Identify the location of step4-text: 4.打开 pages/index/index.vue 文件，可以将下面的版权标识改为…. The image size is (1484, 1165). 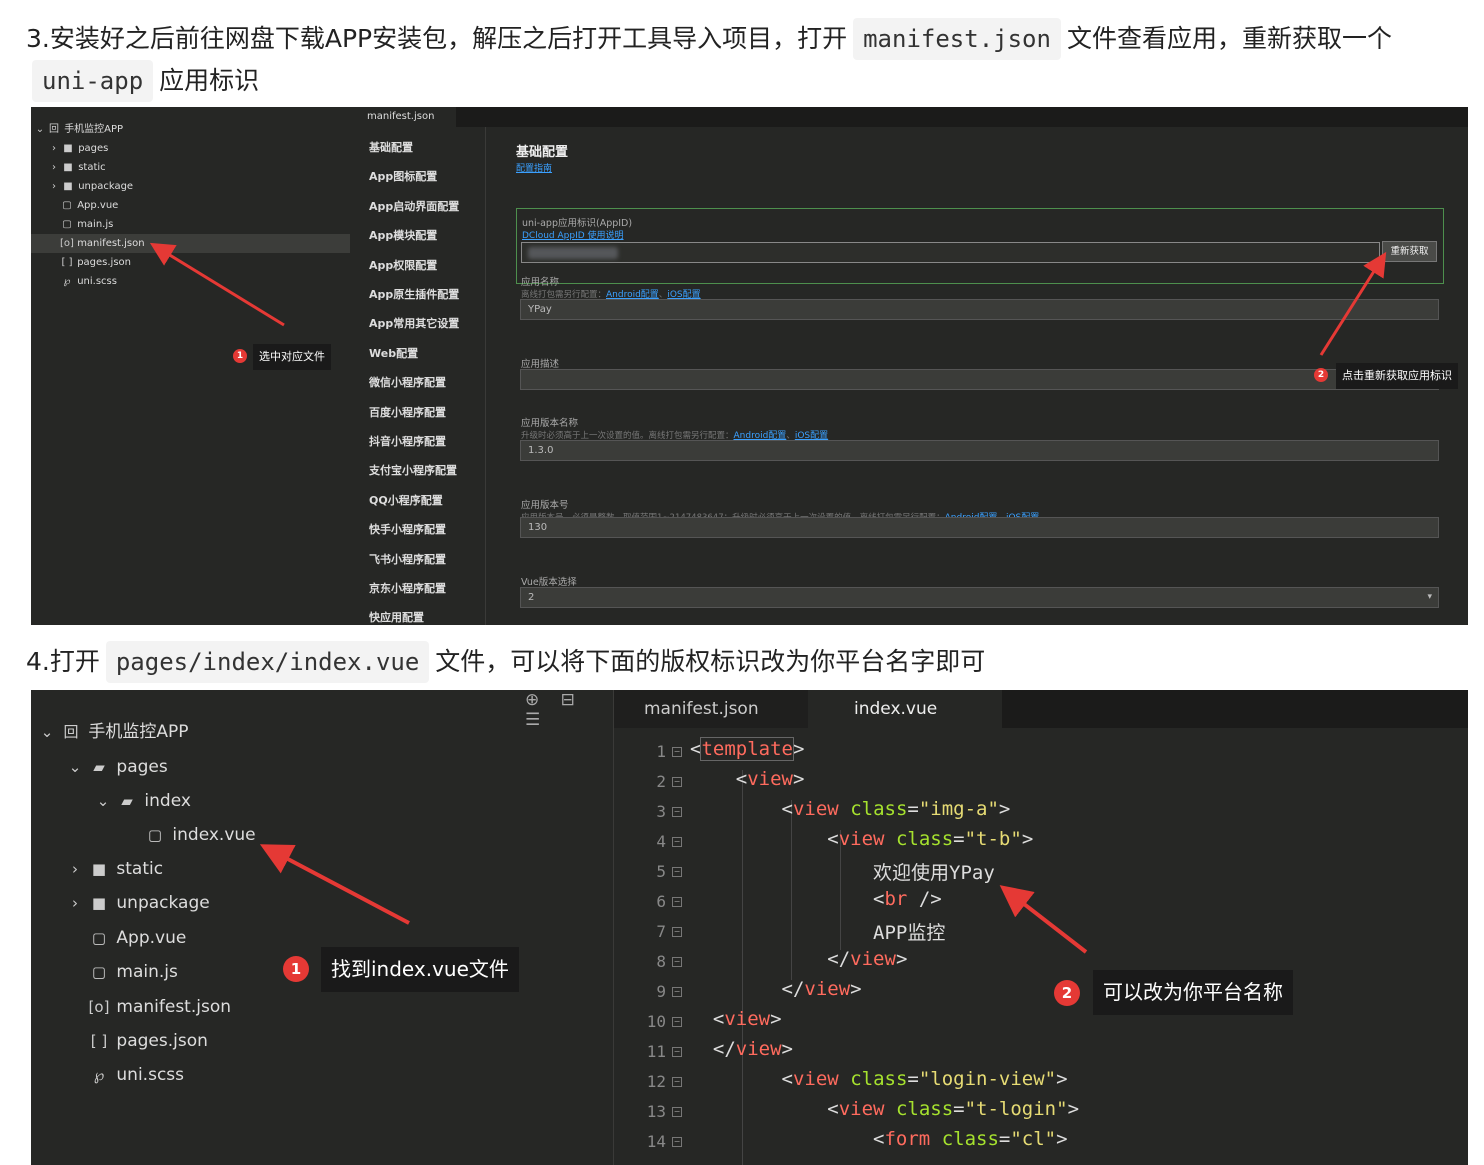
(750, 662).